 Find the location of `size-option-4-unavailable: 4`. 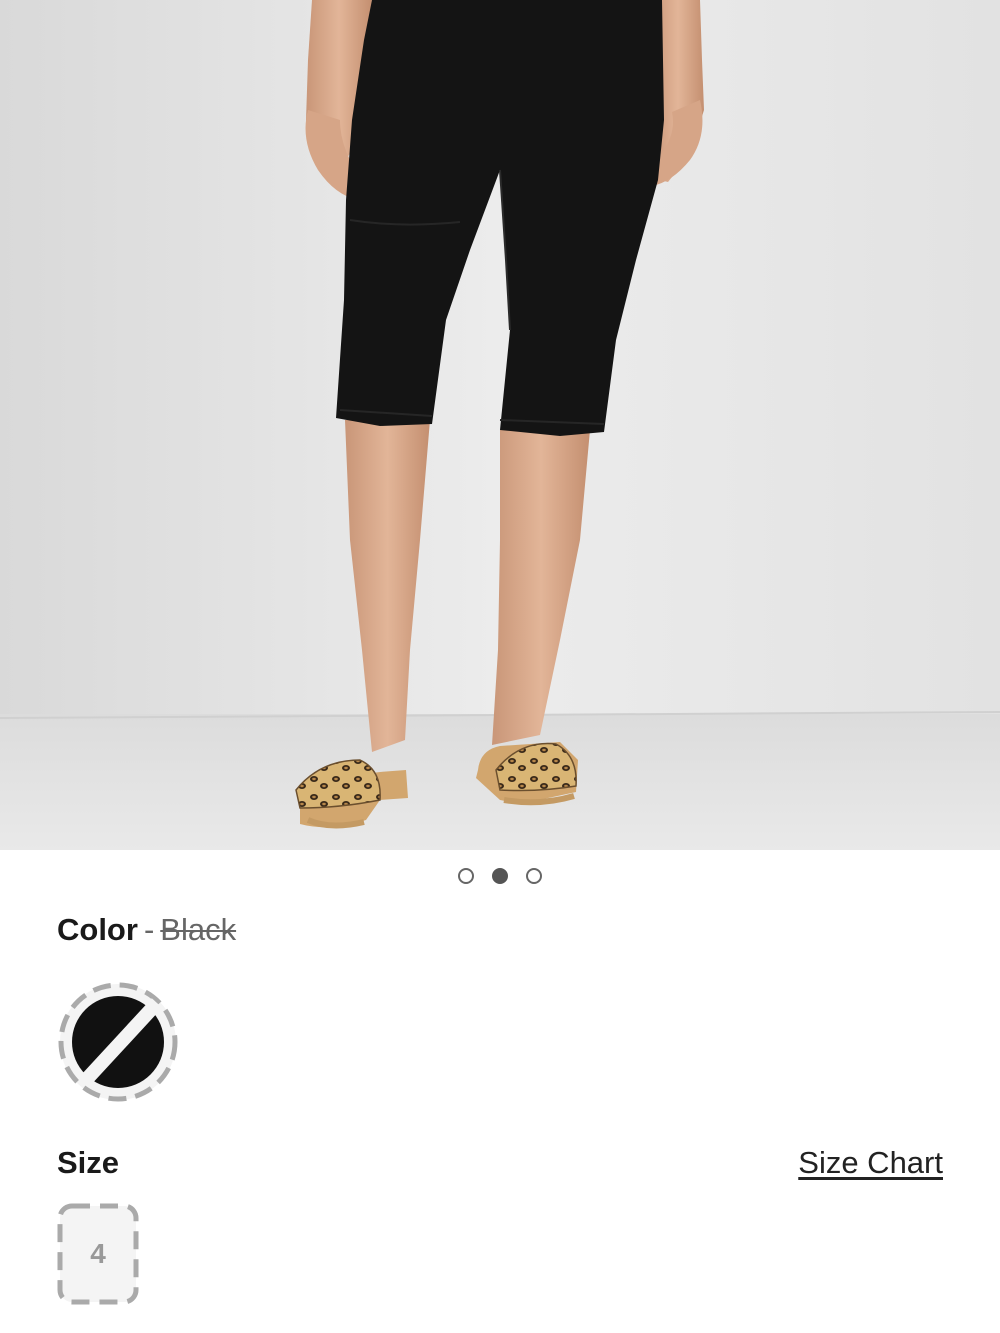

size-option-4-unavailable: 4 is located at coordinates (98, 1254).